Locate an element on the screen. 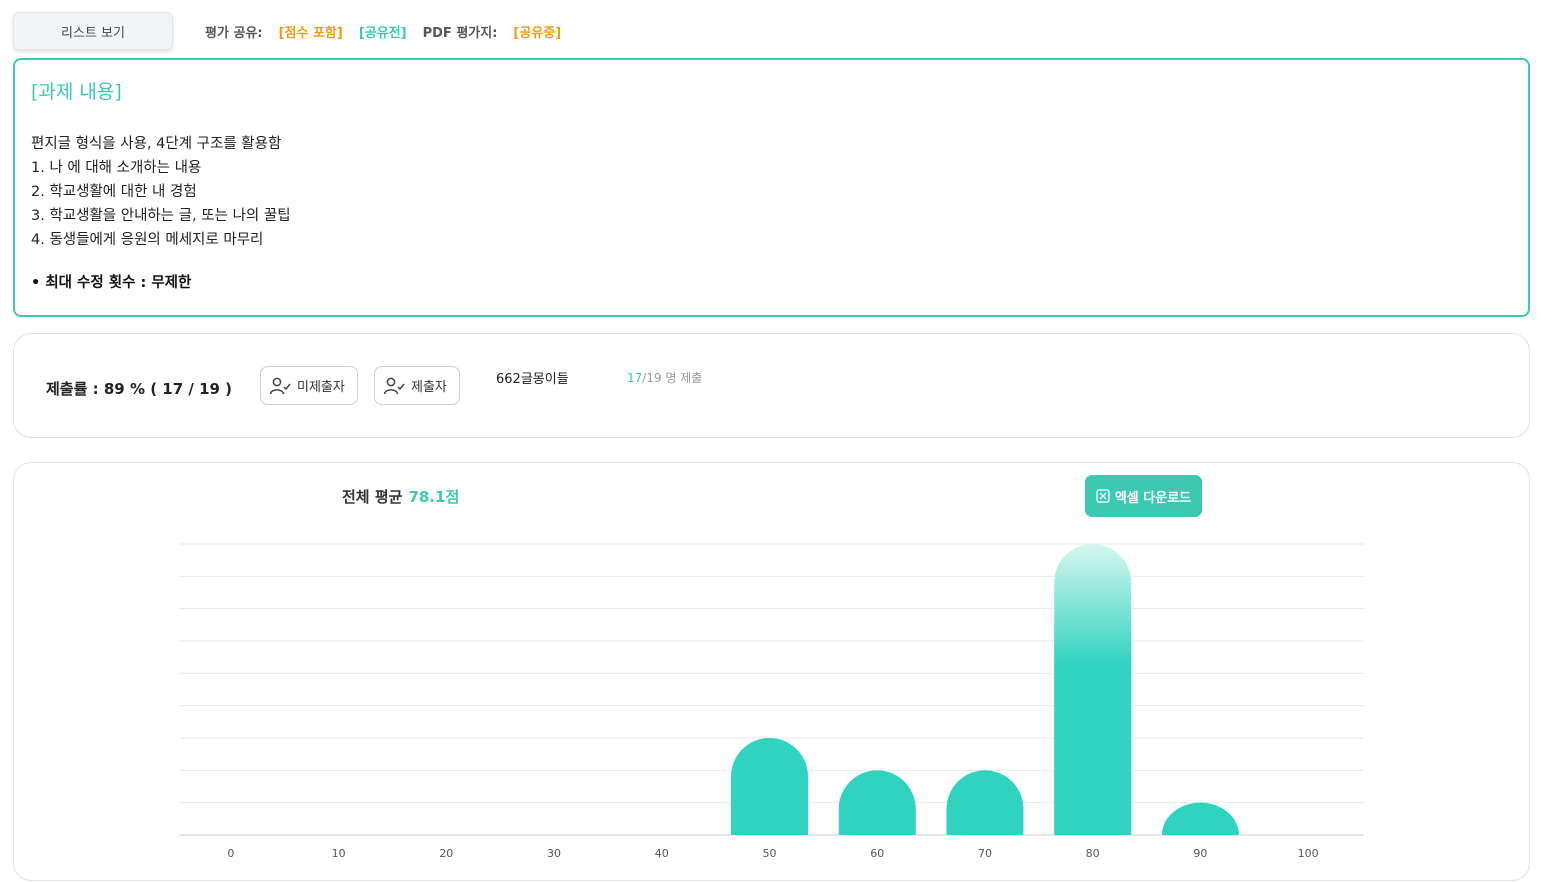 The height and width of the screenshot is (883, 1552). task-line: 편지글 형식을 사용, 4단계 구조를 활용함 is located at coordinates (156, 144).